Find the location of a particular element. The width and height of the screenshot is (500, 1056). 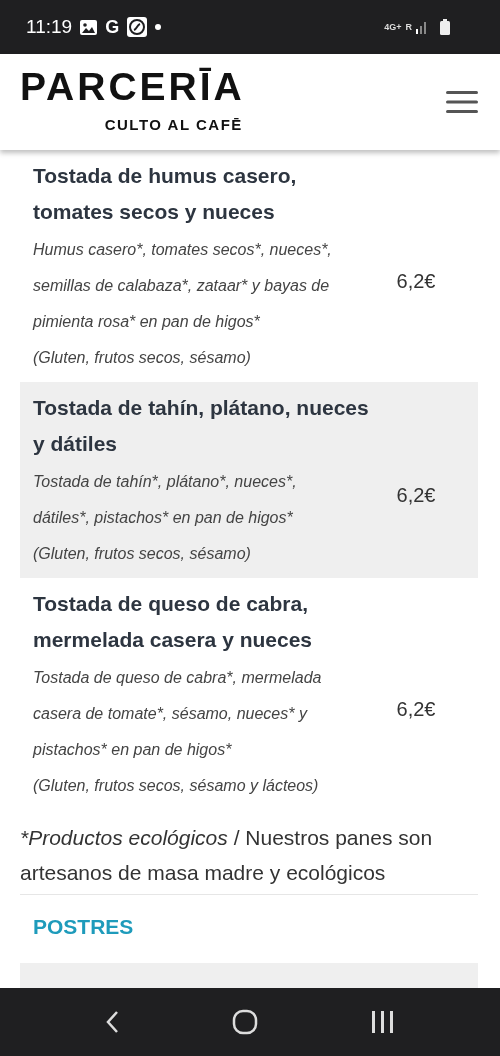

item-title: Tostada de queso de cabra, mermelada casera y nueces is located at coordinates (173, 622).